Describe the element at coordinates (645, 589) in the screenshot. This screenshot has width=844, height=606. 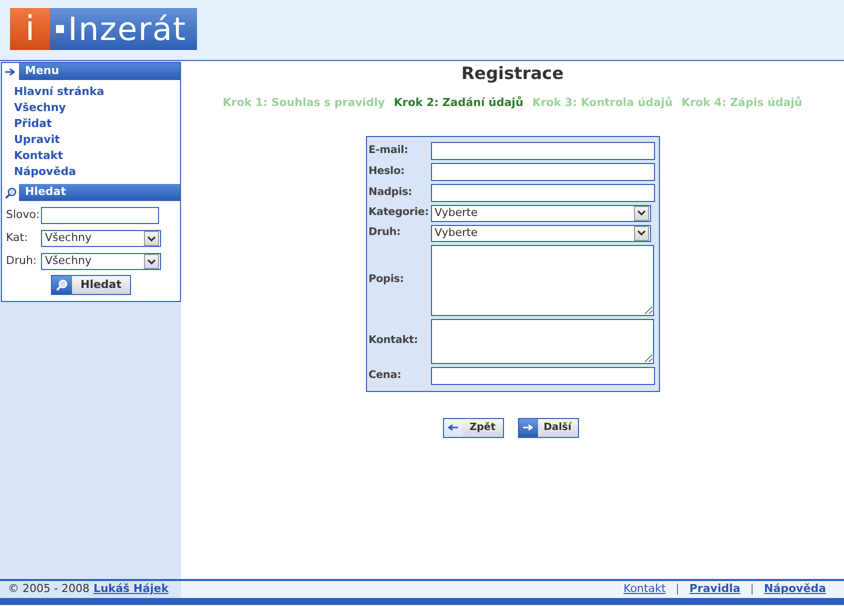
I see `footer-link: Kontakt` at that location.